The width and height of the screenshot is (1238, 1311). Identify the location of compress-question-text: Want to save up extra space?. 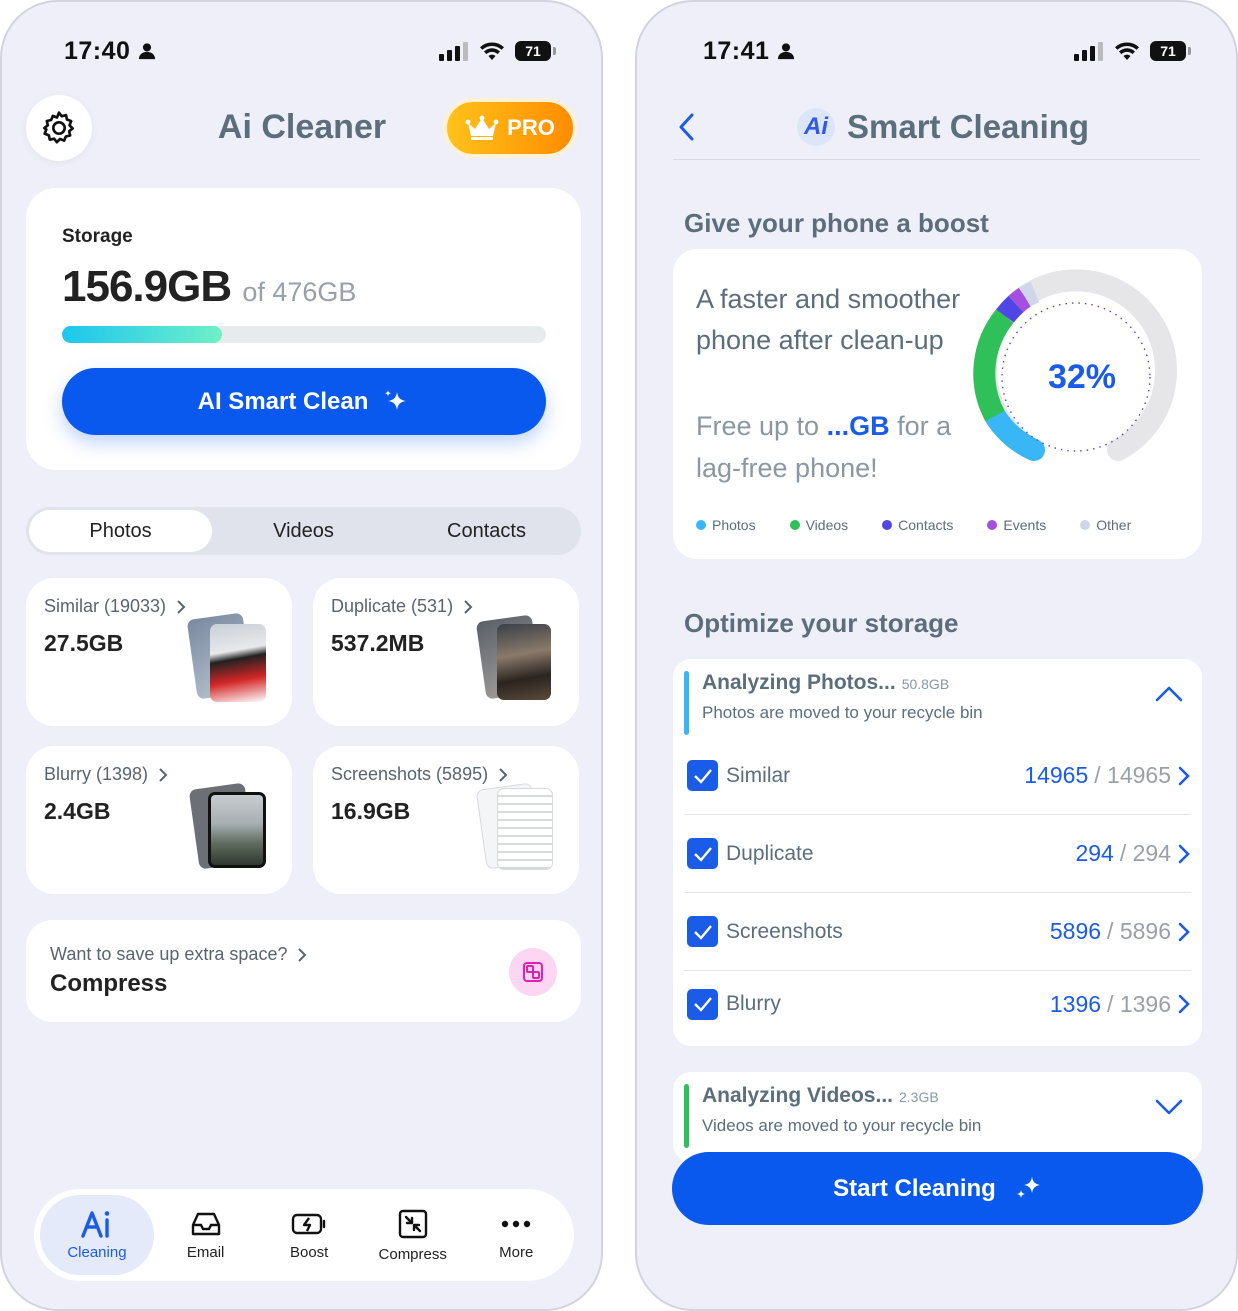
(169, 954).